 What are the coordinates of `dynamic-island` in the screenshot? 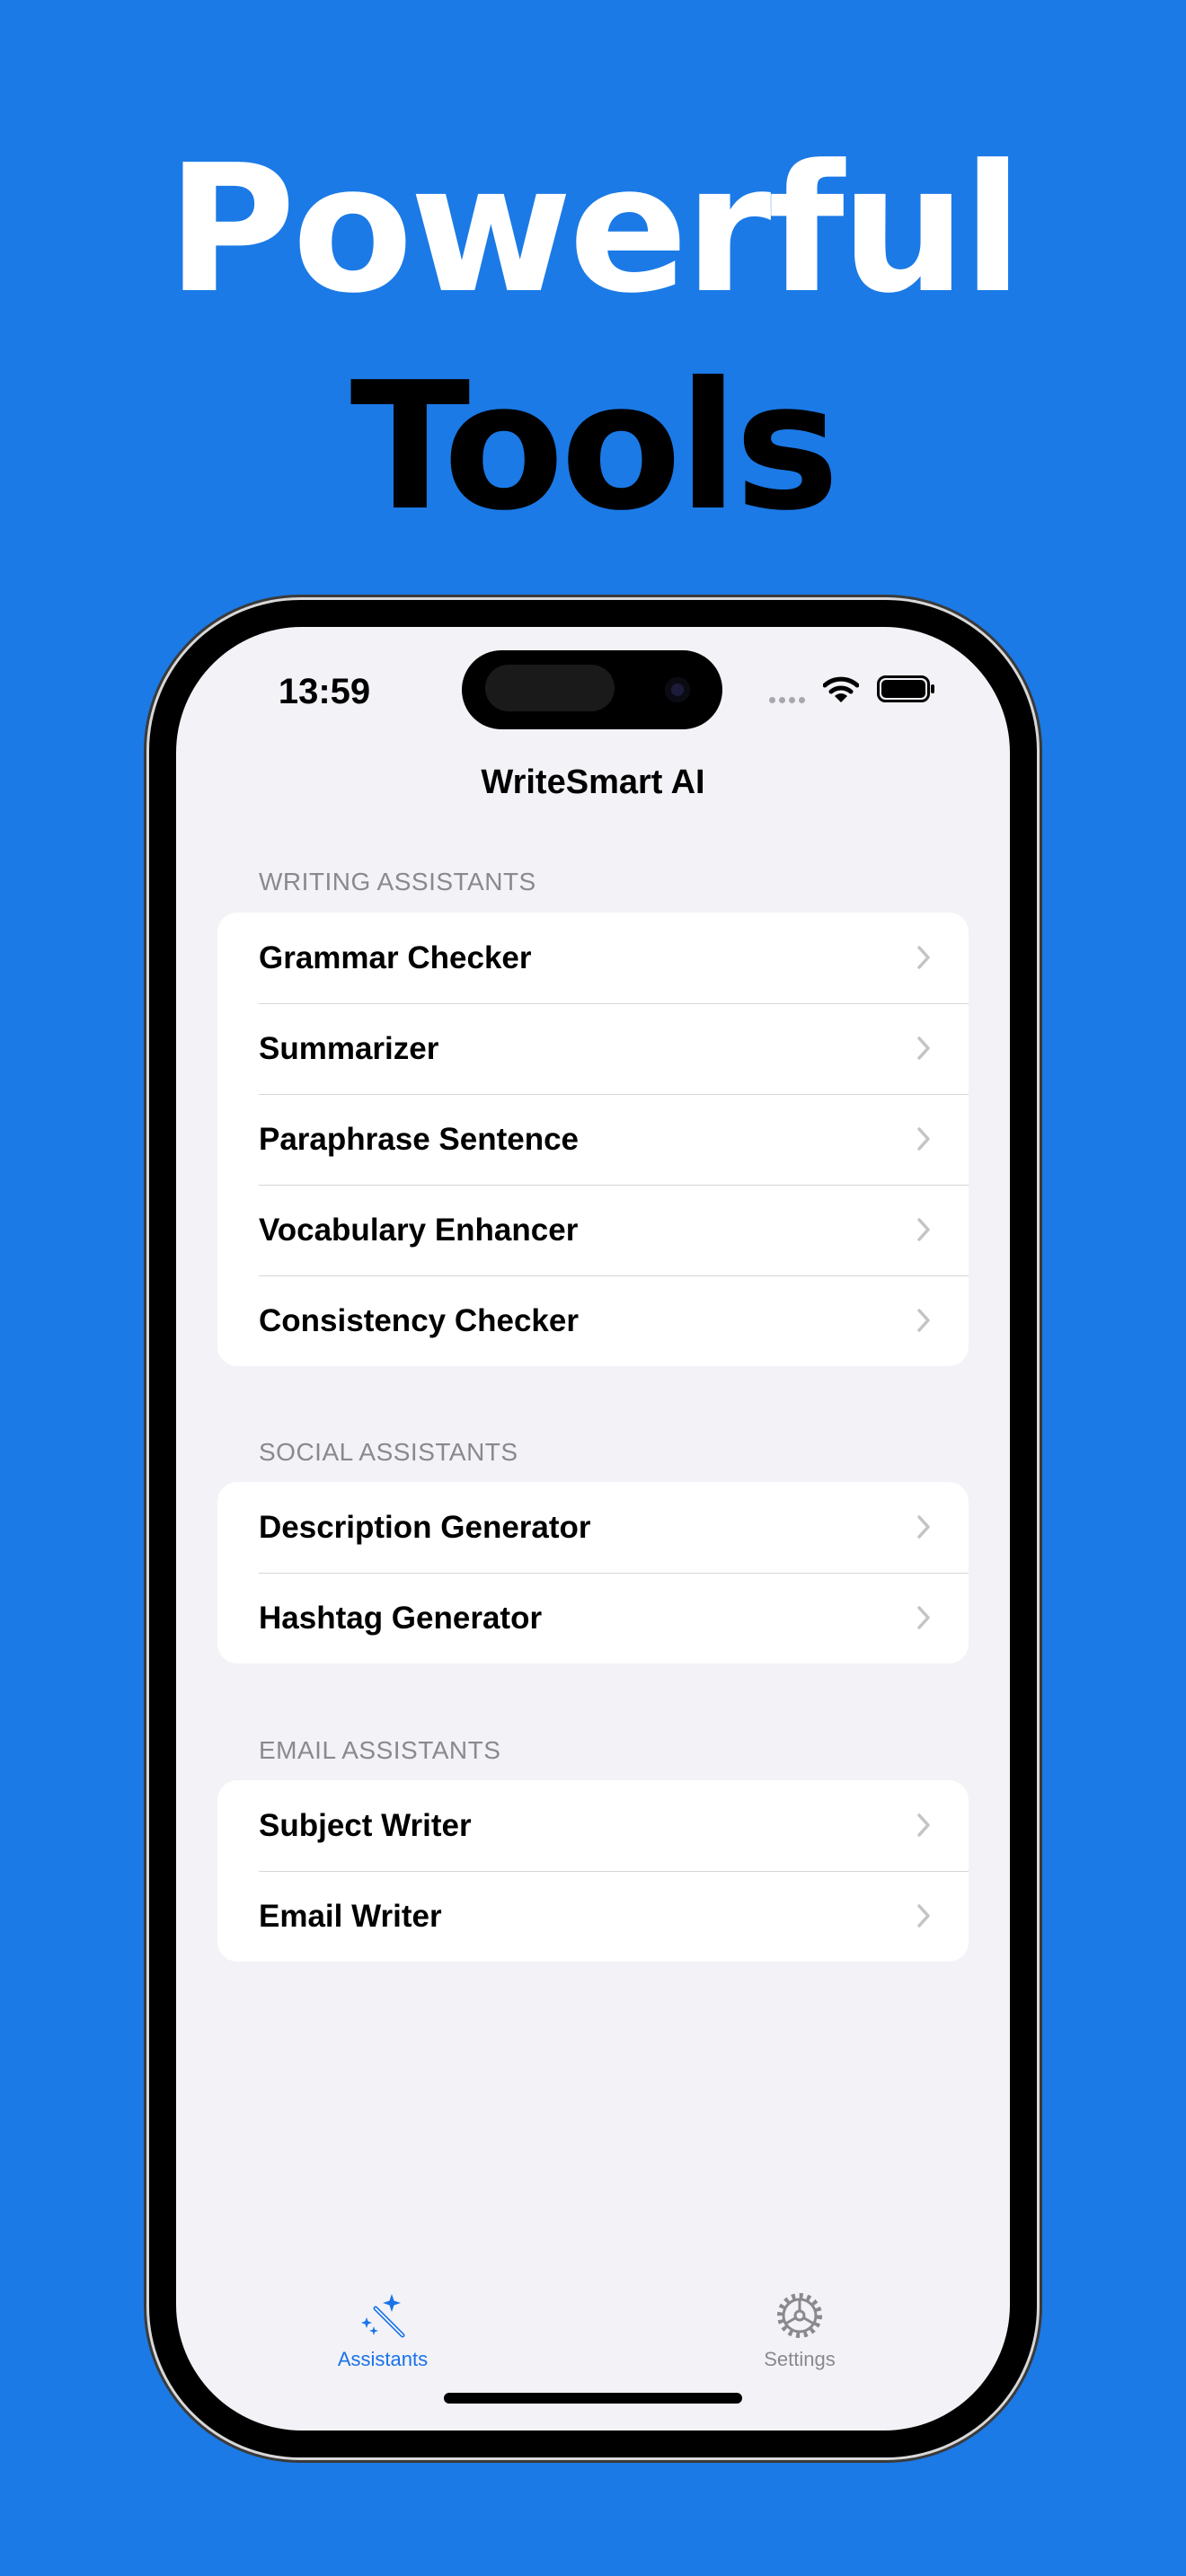 It's located at (592, 689).